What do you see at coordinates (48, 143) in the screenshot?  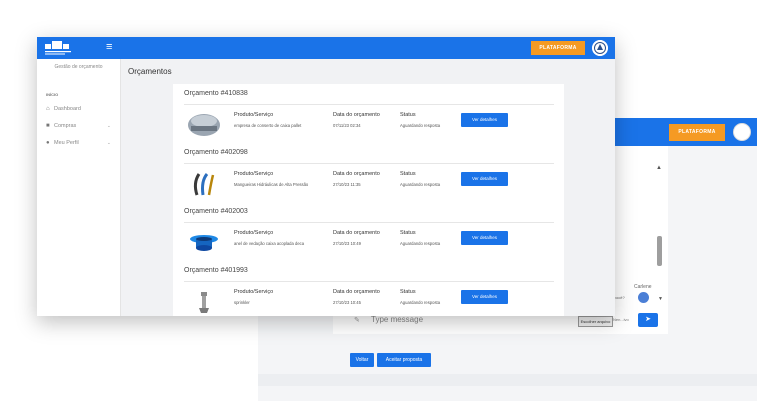 I see `user-icon: ●` at bounding box center [48, 143].